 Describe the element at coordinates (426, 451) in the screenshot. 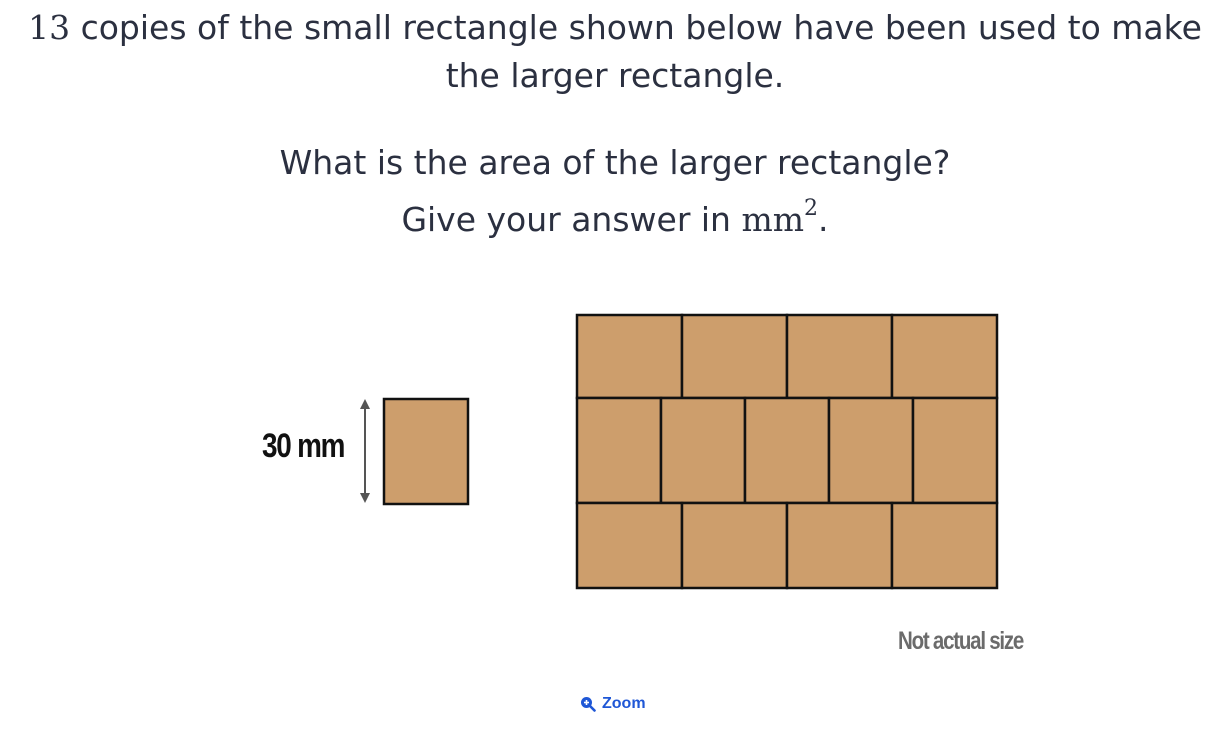

I see `small-rectangle` at that location.